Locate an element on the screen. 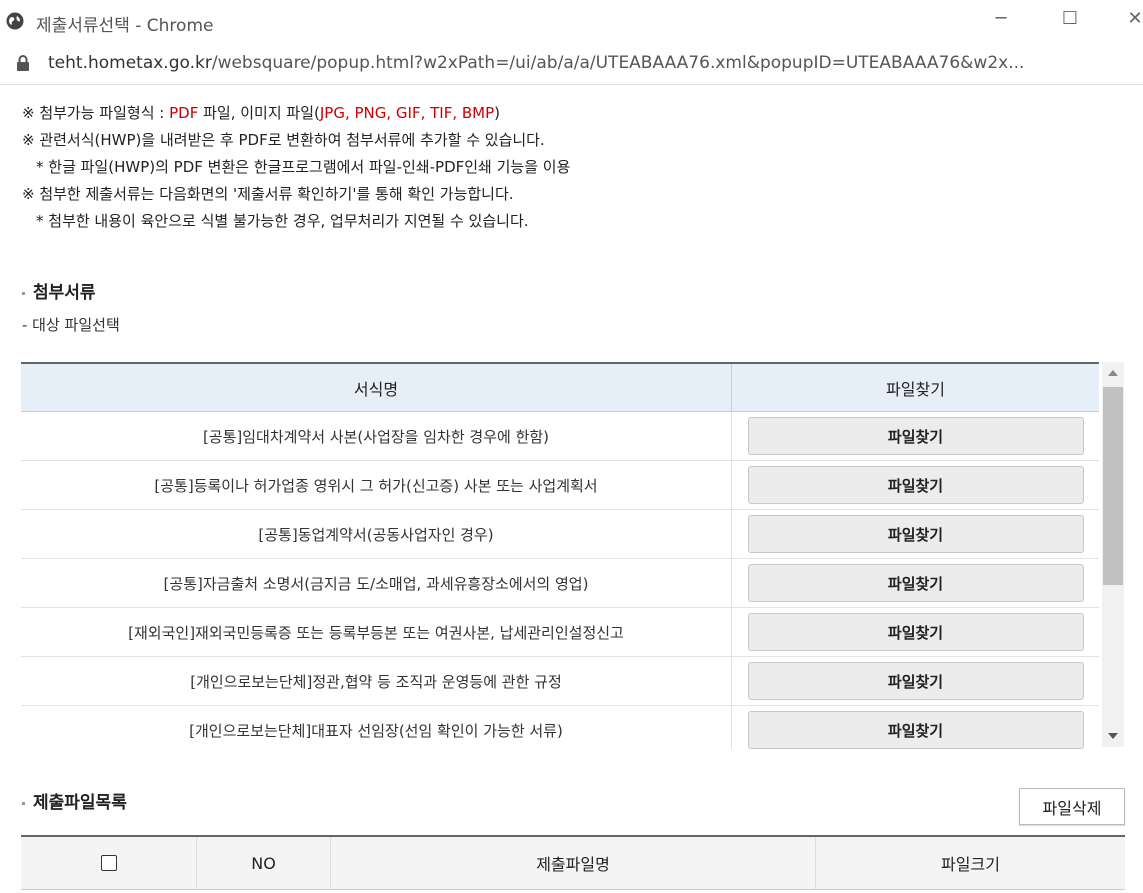  col-header-file-name: 제출파일명 is located at coordinates (573, 863).